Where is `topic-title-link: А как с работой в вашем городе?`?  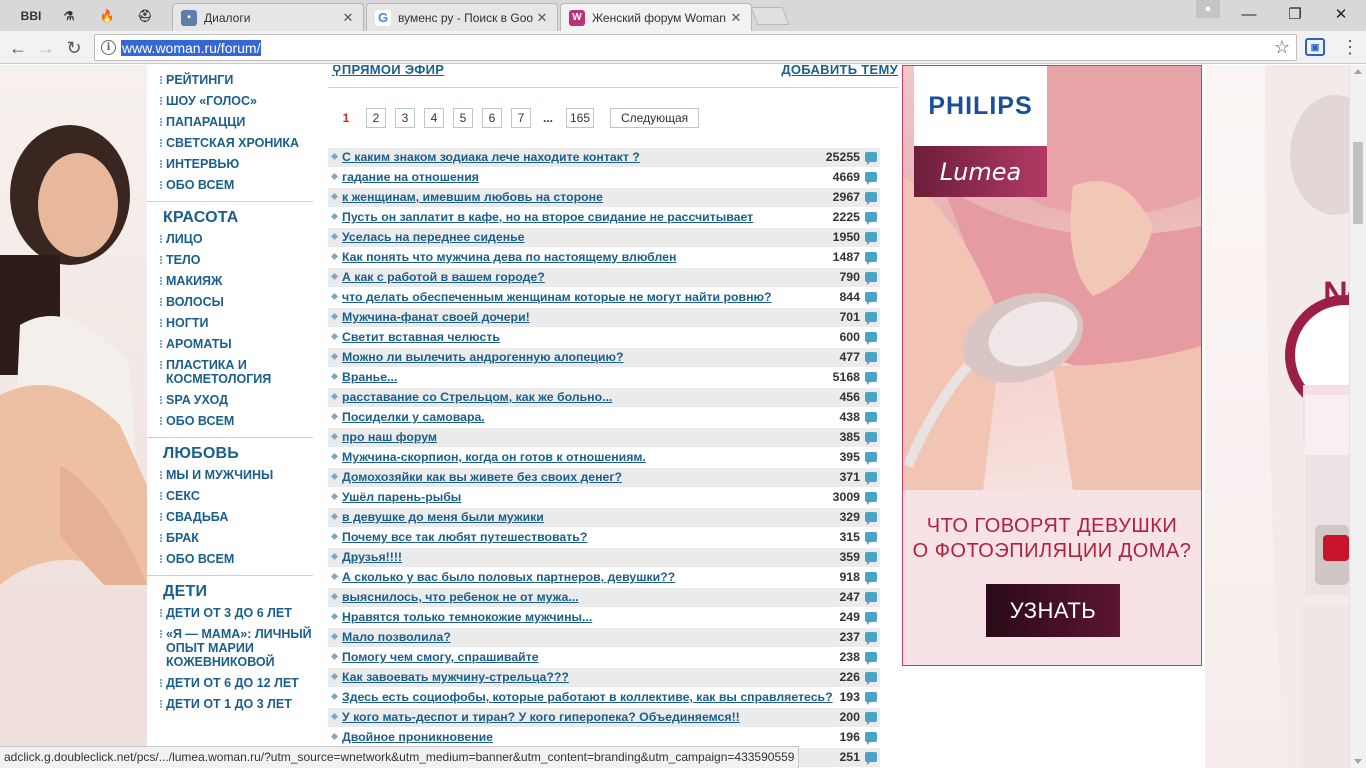
topic-title-link: А как с работой в вашем городе? is located at coordinates (443, 277).